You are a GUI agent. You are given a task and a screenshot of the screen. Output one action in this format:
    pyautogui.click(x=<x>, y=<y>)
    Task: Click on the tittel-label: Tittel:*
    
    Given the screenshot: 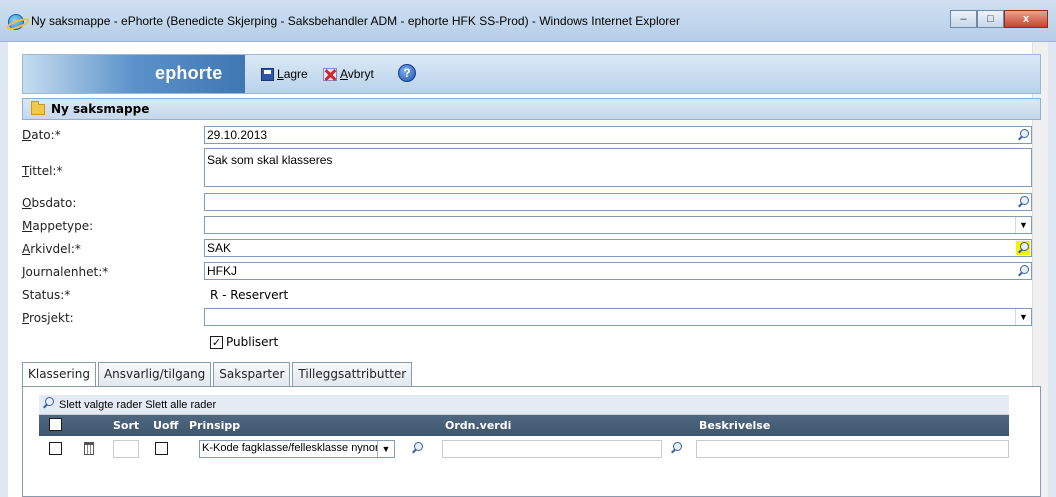 What is the action you would take?
    pyautogui.click(x=42, y=171)
    